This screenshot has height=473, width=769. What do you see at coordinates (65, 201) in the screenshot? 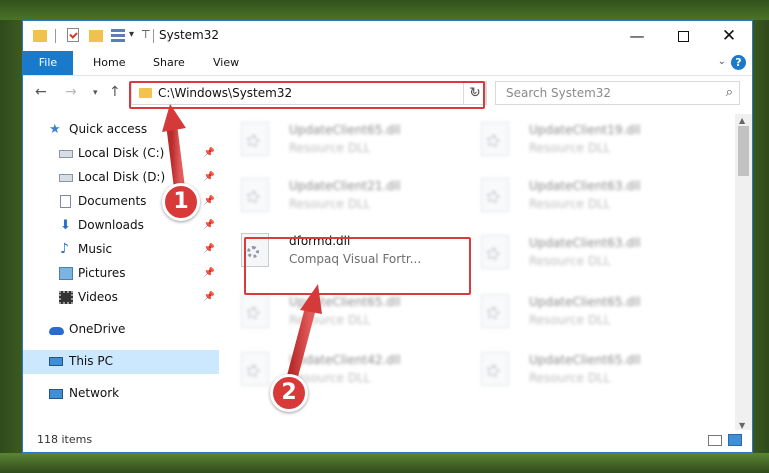
I see `document-icon` at bounding box center [65, 201].